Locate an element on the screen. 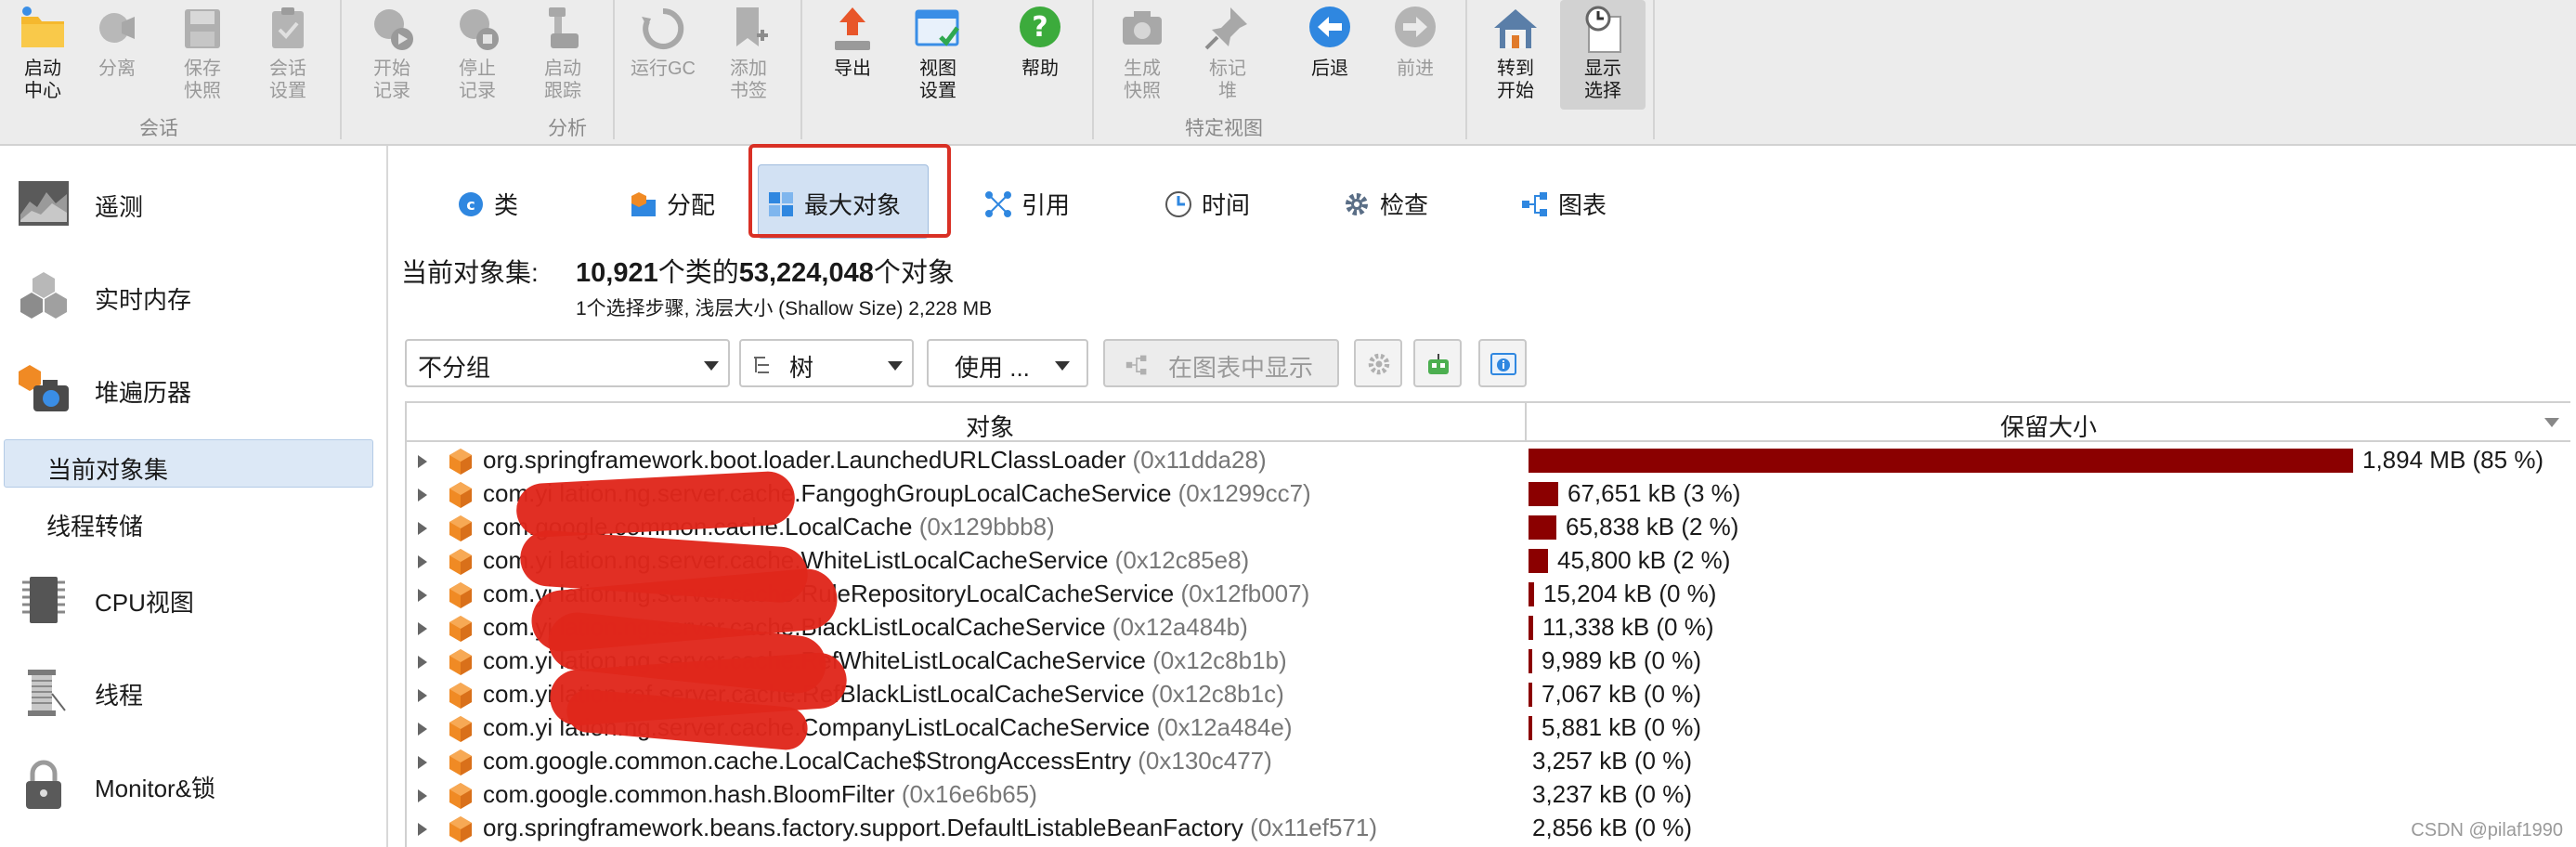  tab-allocations: 分配 is located at coordinates (685, 201).